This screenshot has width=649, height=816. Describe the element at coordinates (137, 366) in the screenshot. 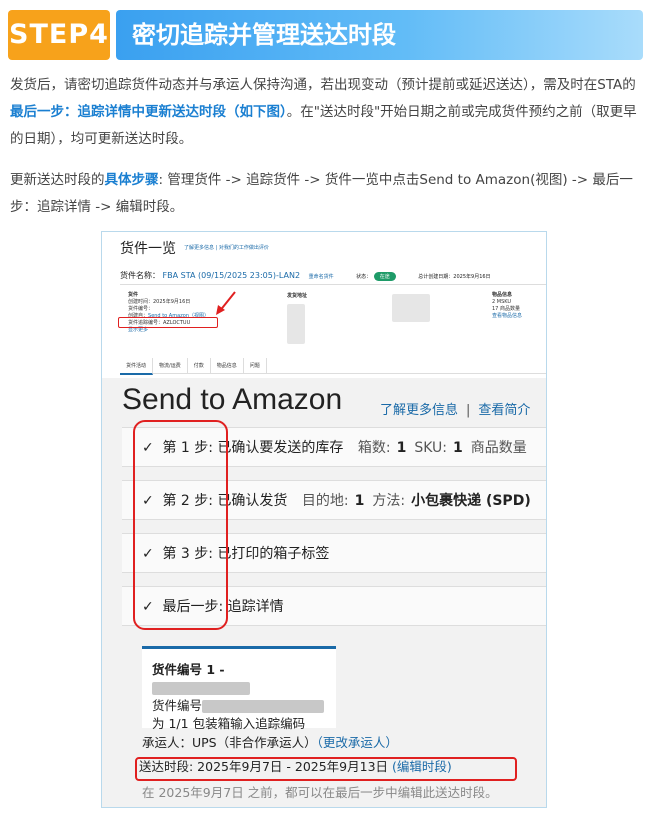

I see `tab-activity: 货件活动` at that location.